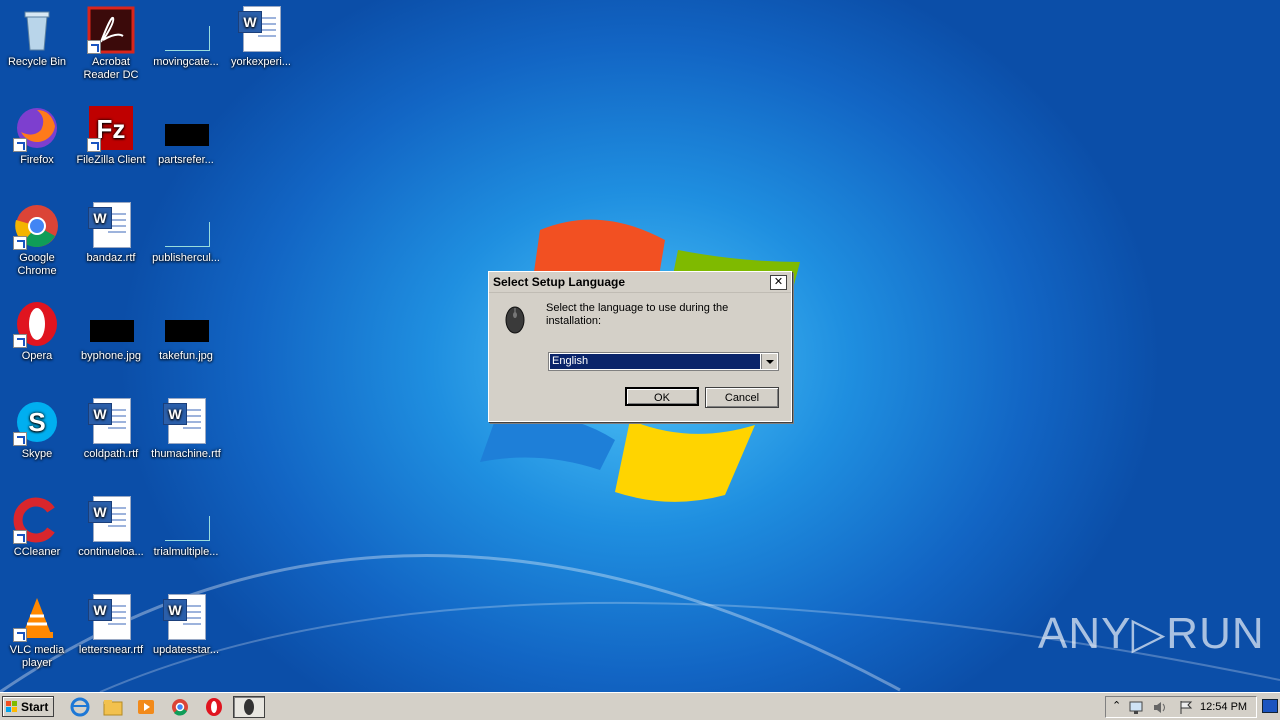 The width and height of the screenshot is (1280, 720). I want to click on volume-icon, so click(1160, 707).